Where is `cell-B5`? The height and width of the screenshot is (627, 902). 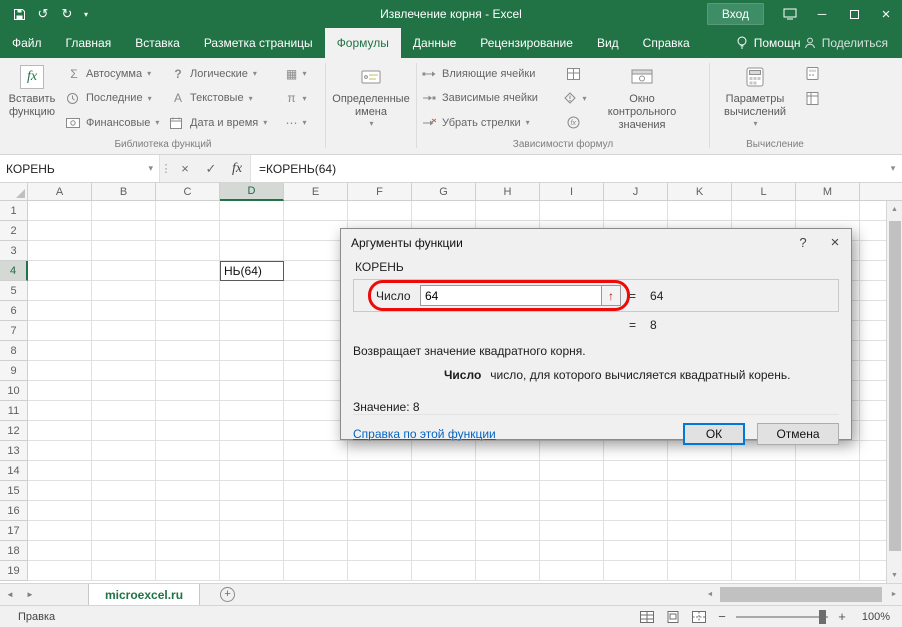
cell-B5 is located at coordinates (124, 291).